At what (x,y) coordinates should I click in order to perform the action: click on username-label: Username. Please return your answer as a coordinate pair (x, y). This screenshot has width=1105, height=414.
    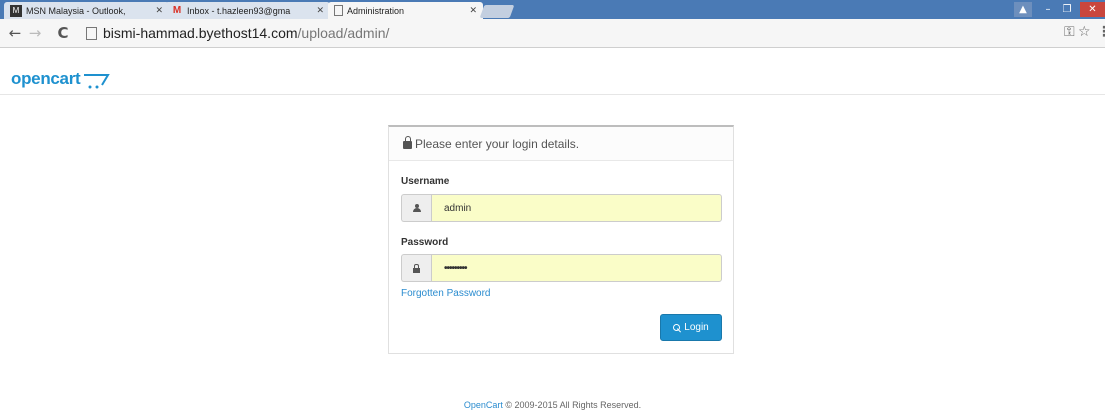
    Looking at the image, I should click on (425, 181).